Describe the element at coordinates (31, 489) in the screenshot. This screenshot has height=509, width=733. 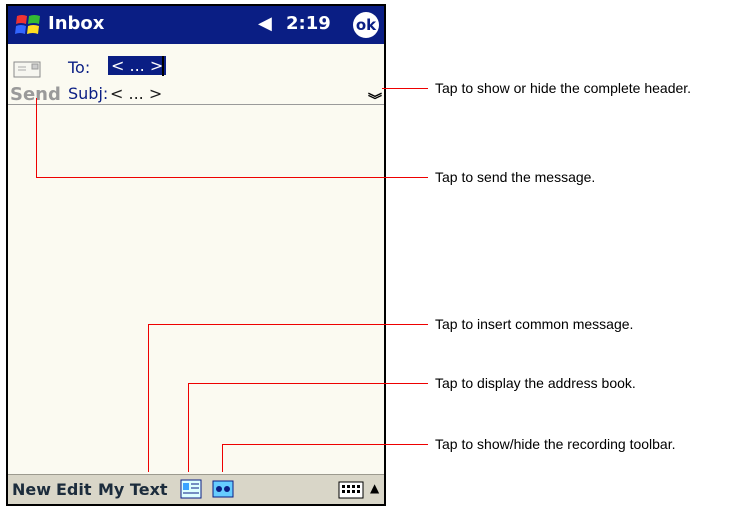
I see `menu-new: New` at that location.